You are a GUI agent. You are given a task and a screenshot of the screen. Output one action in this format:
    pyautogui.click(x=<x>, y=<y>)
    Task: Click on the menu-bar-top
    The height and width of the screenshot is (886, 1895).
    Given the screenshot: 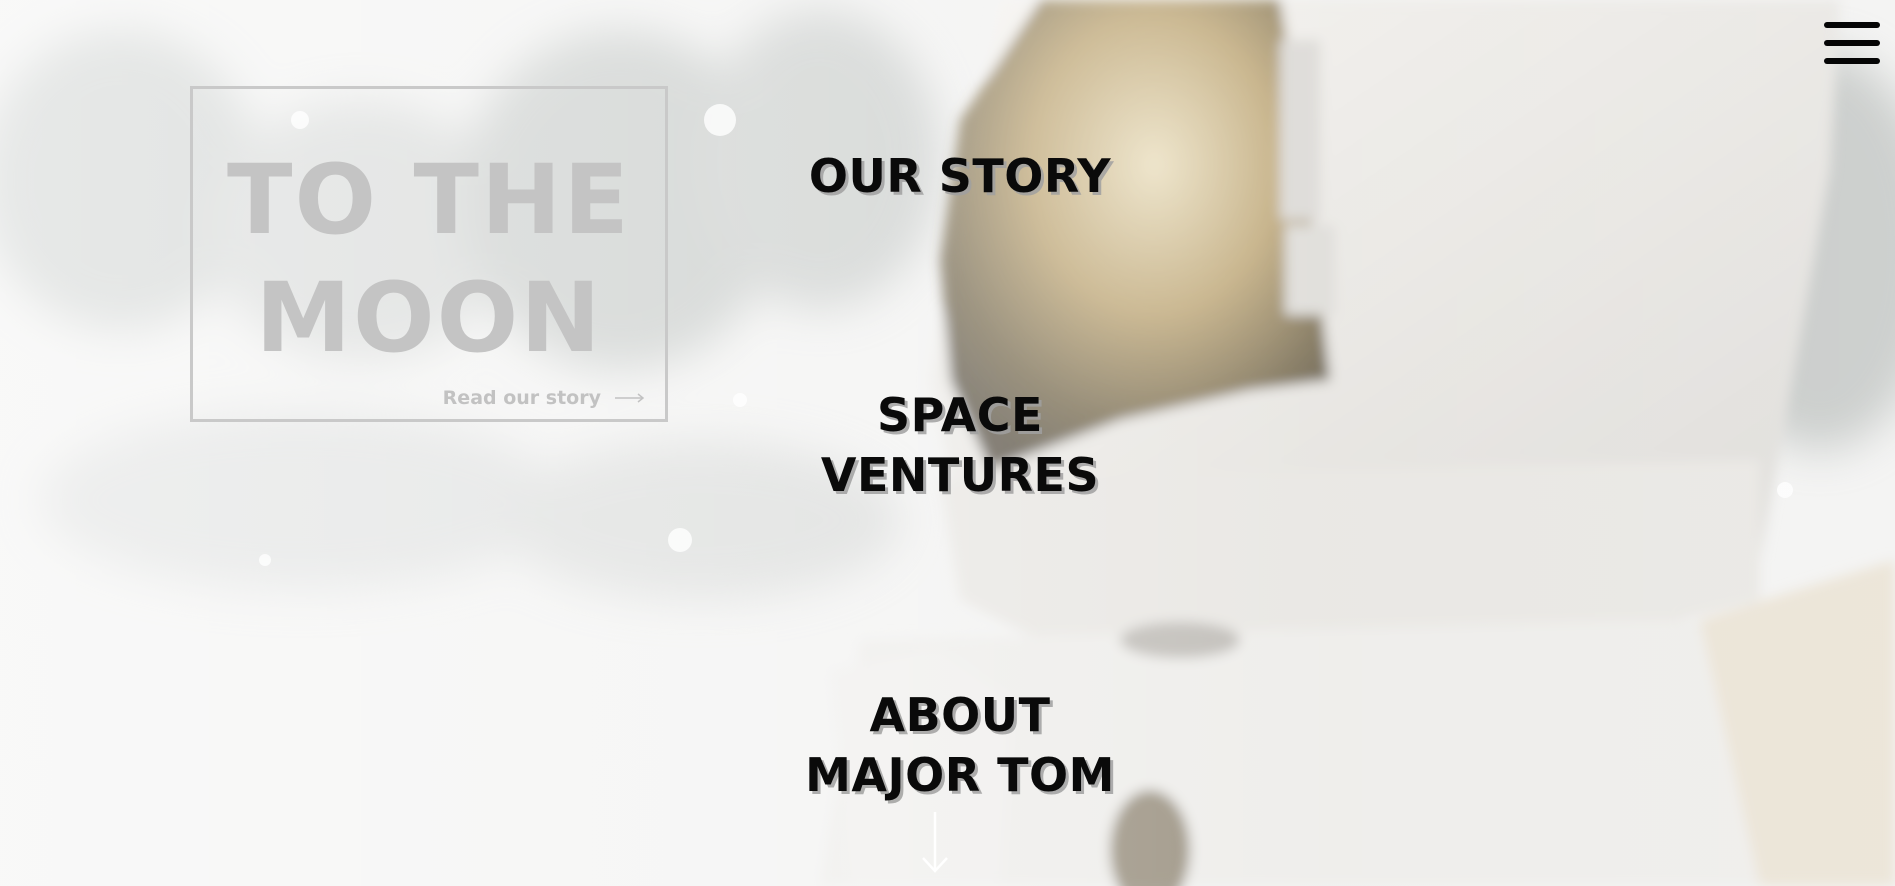 What is the action you would take?
    pyautogui.click(x=1852, y=25)
    